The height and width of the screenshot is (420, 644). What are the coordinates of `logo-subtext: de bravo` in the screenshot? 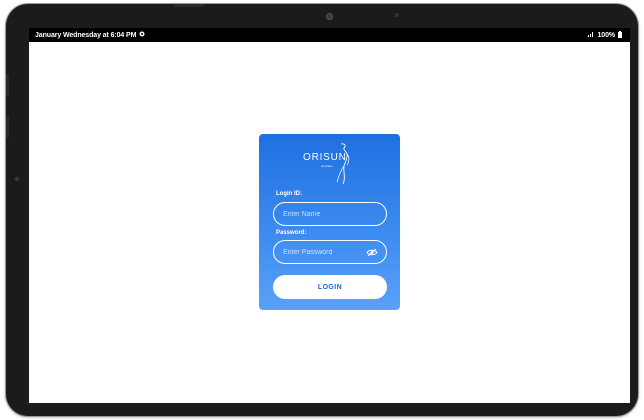 It's located at (327, 166).